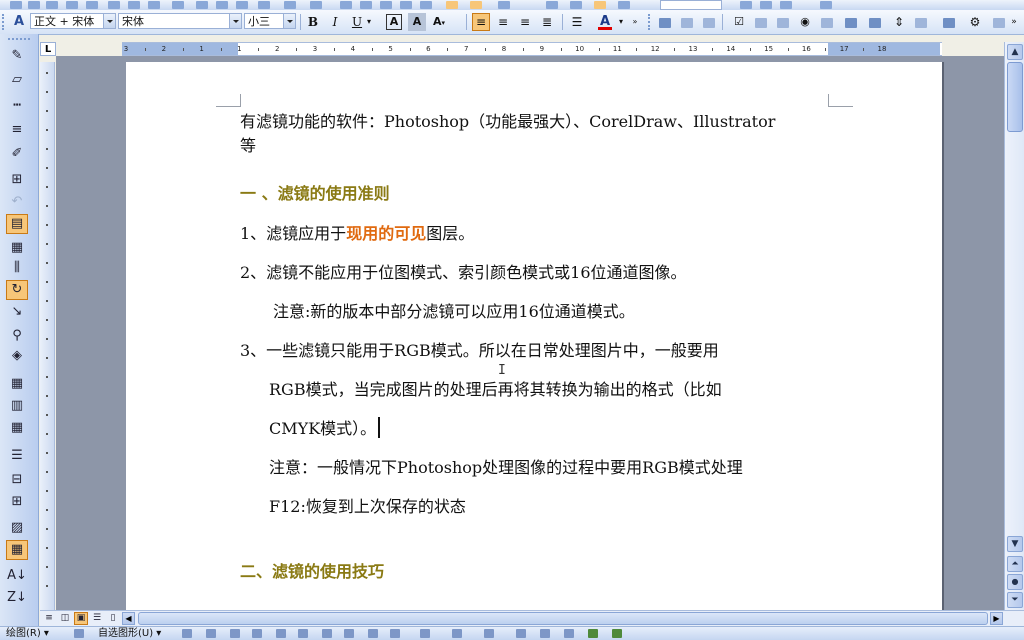  Describe the element at coordinates (202, 5) in the screenshot. I see `cut-icon` at that location.